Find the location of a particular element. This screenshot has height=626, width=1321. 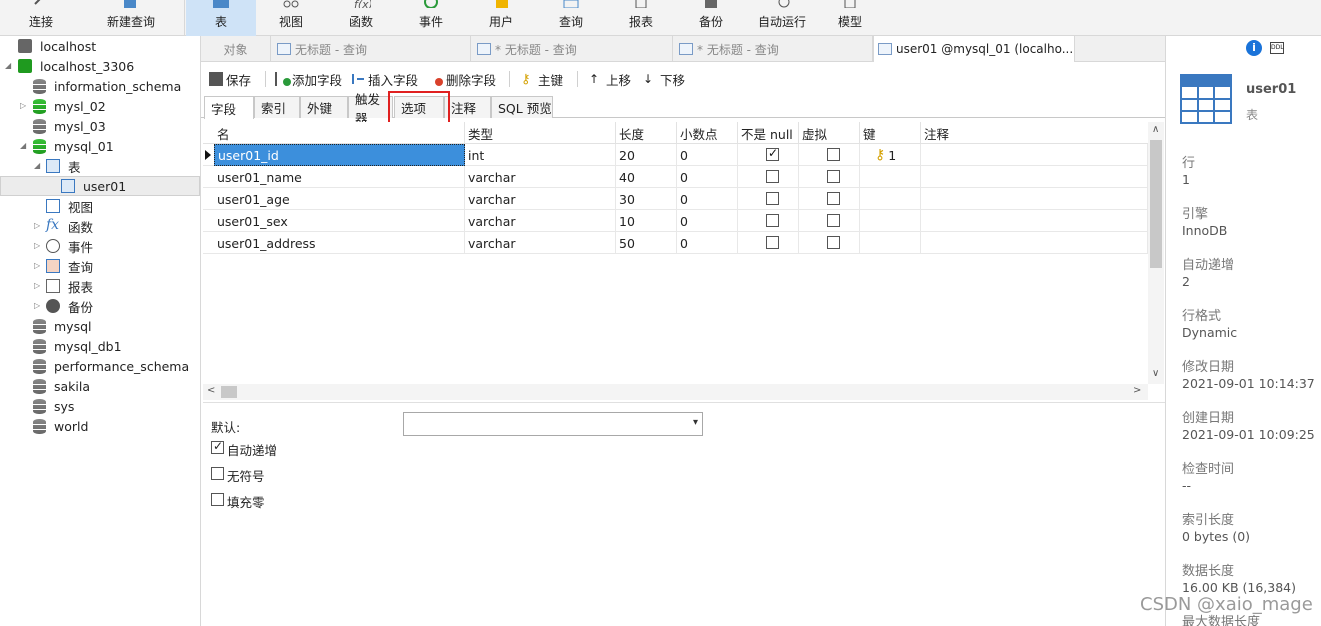

primary-key-button: ⚷ 主键 is located at coordinates (542, 79).